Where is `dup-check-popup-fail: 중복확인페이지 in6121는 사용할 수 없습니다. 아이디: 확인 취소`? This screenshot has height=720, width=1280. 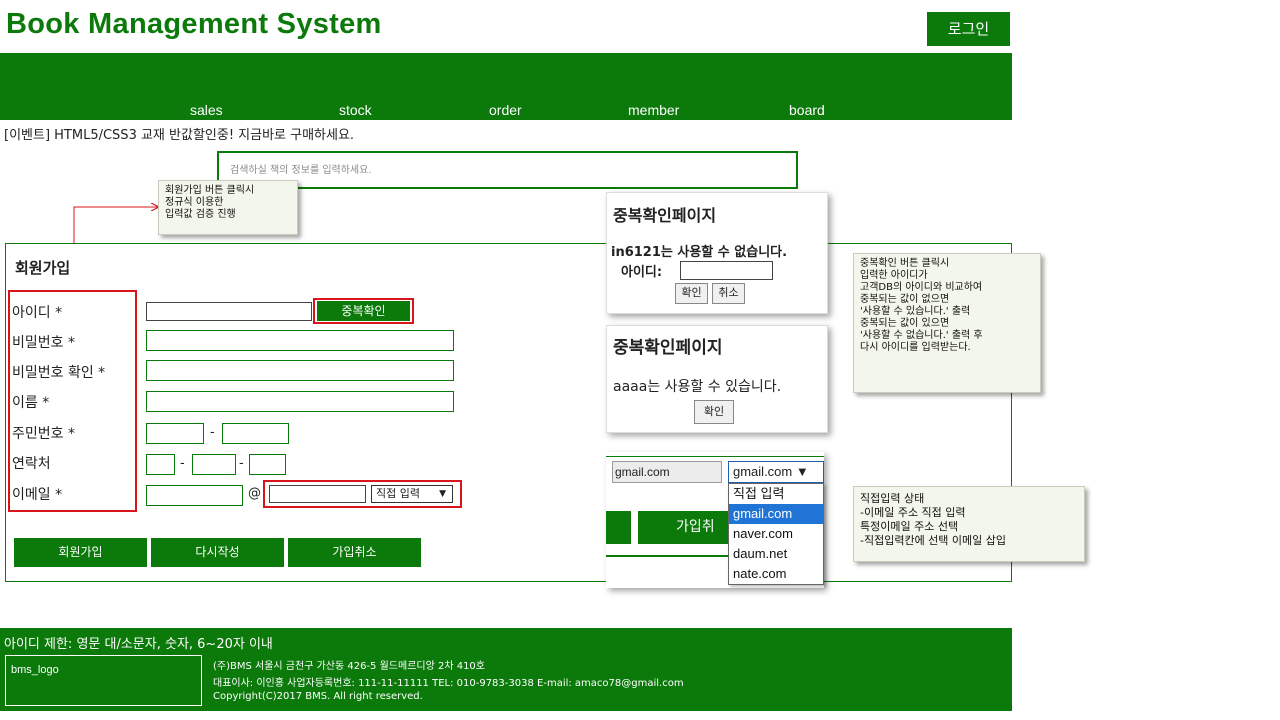 dup-check-popup-fail: 중복확인페이지 in6121는 사용할 수 없습니다. 아이디: 확인 취소 is located at coordinates (717, 253).